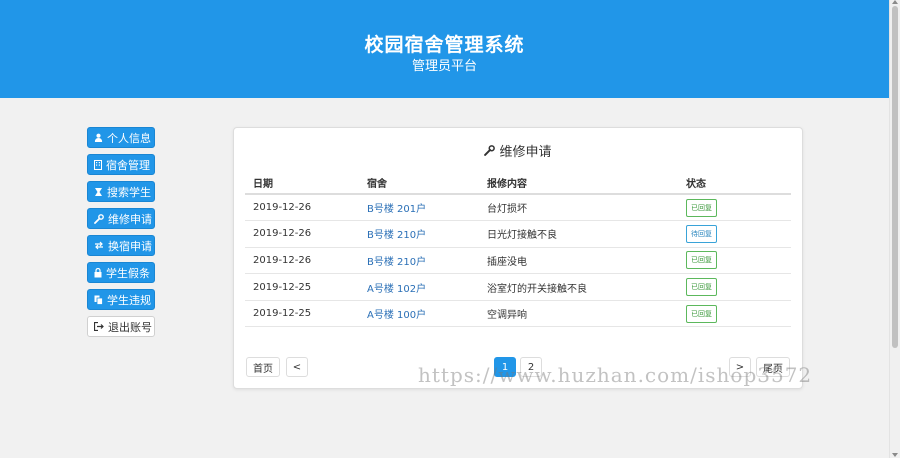 Image resolution: width=900 pixels, height=458 pixels. Describe the element at coordinates (419, 314) in the screenshot. I see `cell-dorm-link: A号楼 100户` at that location.